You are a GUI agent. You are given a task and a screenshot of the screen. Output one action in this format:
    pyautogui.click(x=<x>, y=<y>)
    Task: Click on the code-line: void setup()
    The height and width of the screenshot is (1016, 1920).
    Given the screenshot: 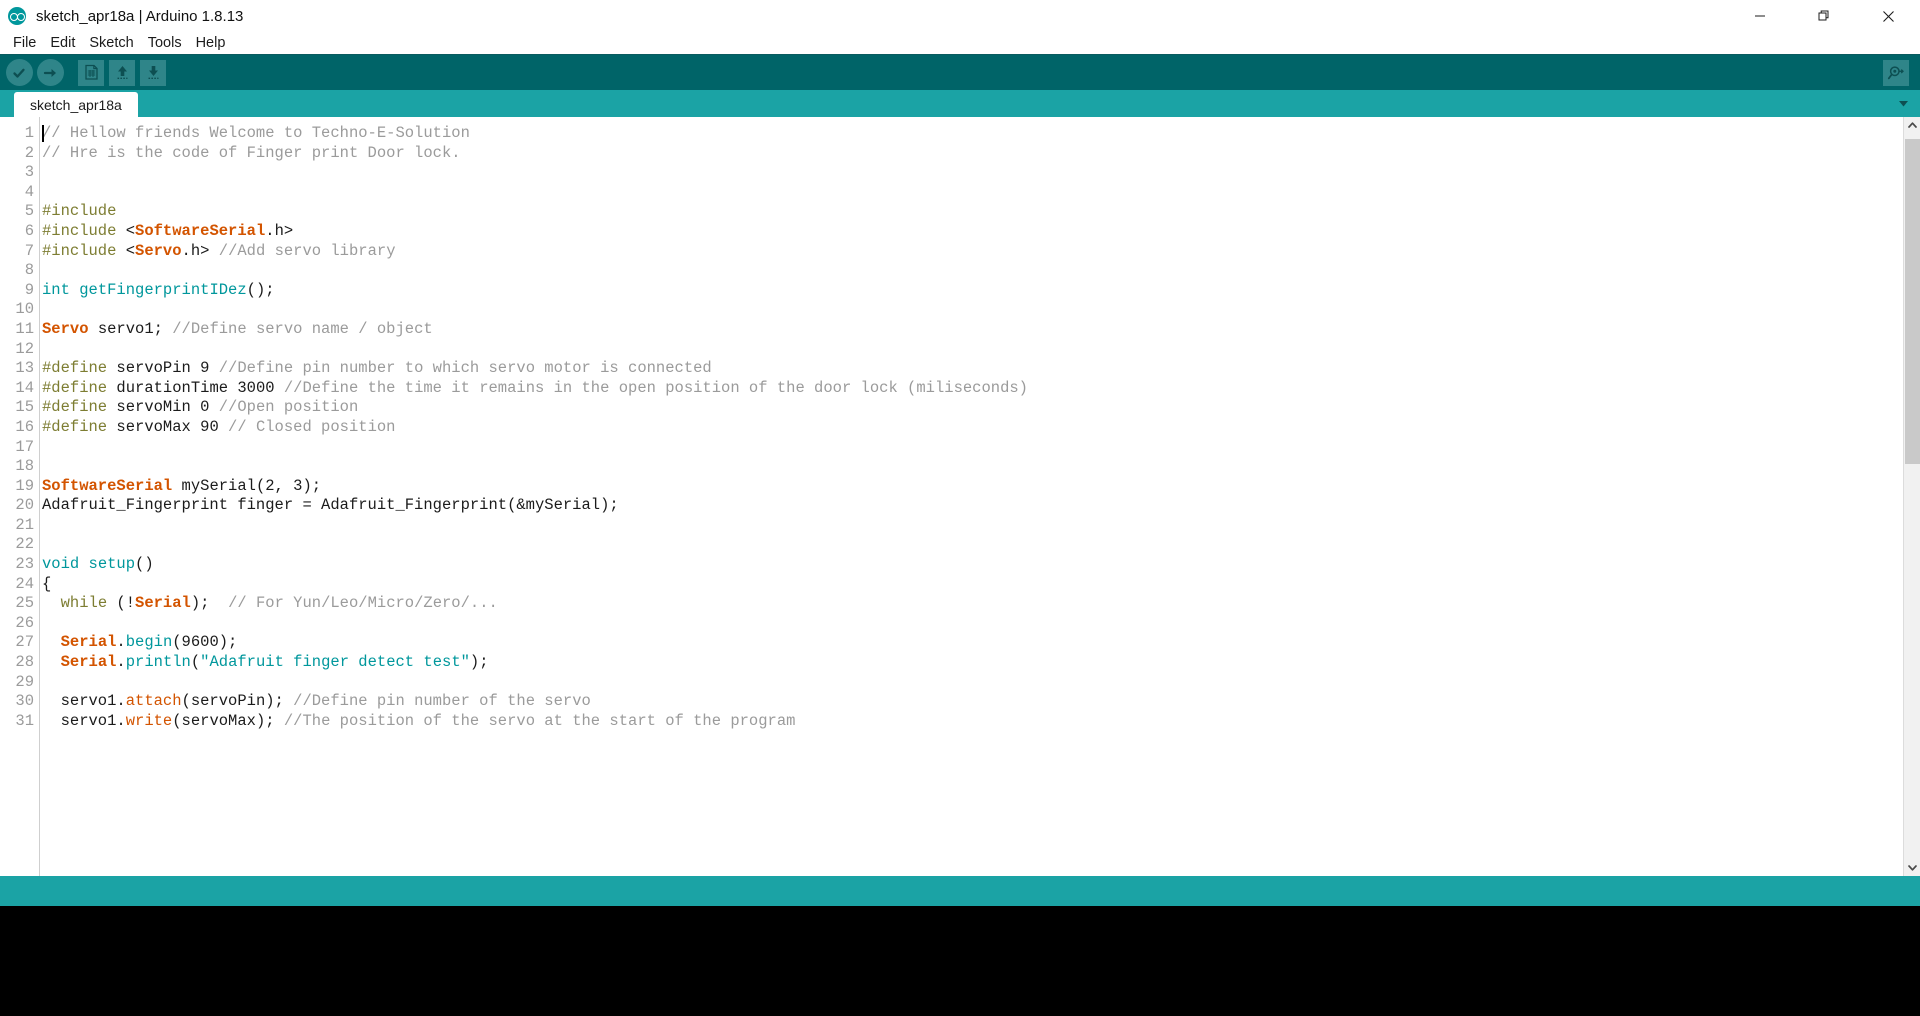 What is the action you would take?
    pyautogui.click(x=98, y=564)
    